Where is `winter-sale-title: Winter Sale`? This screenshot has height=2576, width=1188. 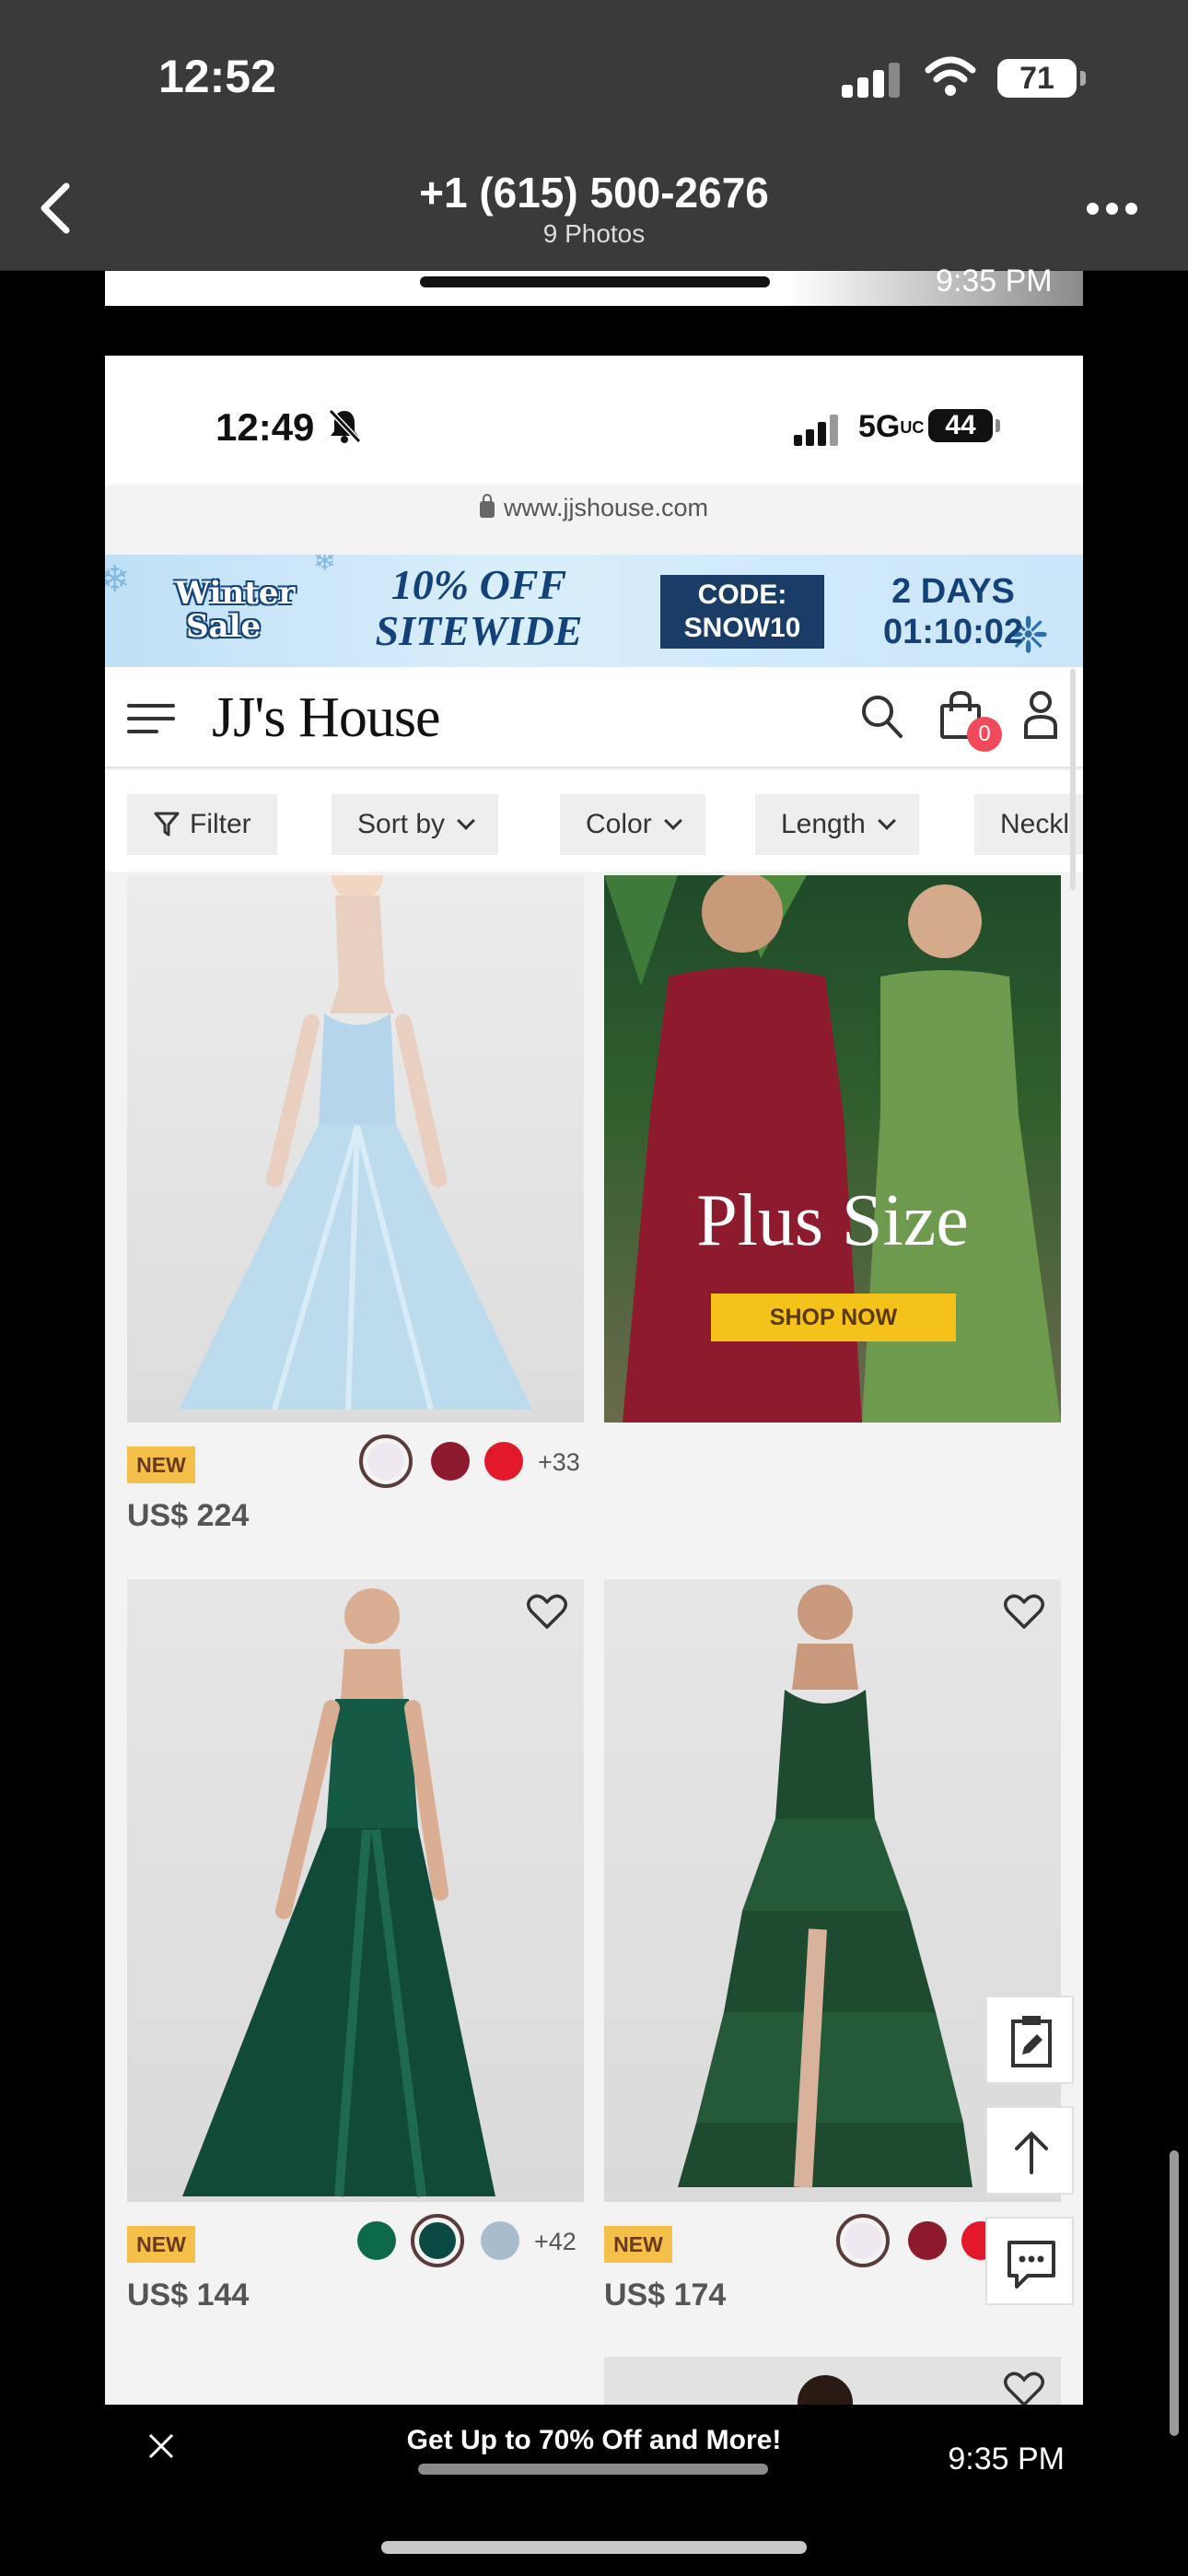
winter-sale-title: Winter Sale is located at coordinates (235, 610).